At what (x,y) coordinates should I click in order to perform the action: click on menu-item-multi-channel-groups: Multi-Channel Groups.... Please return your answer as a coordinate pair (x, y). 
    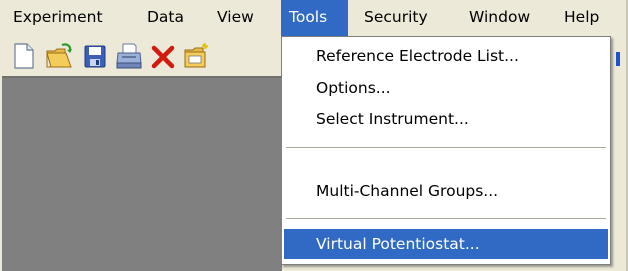
    Looking at the image, I should click on (446, 191).